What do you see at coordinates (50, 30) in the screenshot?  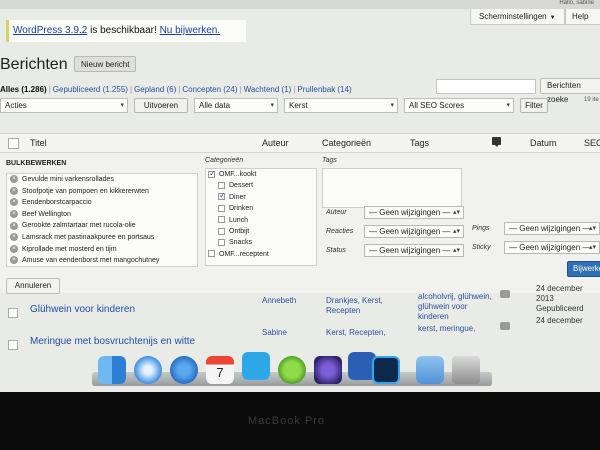 I see `update-notice-version-link: WordPress 3.9.2` at bounding box center [50, 30].